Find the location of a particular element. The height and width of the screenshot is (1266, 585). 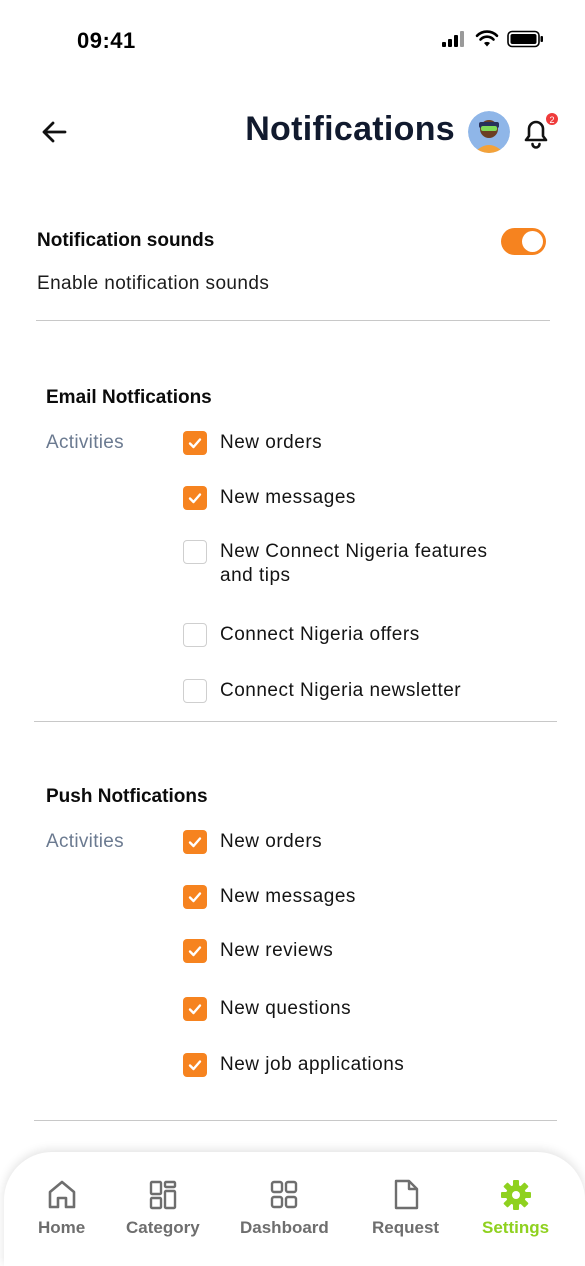

bottom-nav: Home Category Dashboard Request Settings is located at coordinates (294, 1209).